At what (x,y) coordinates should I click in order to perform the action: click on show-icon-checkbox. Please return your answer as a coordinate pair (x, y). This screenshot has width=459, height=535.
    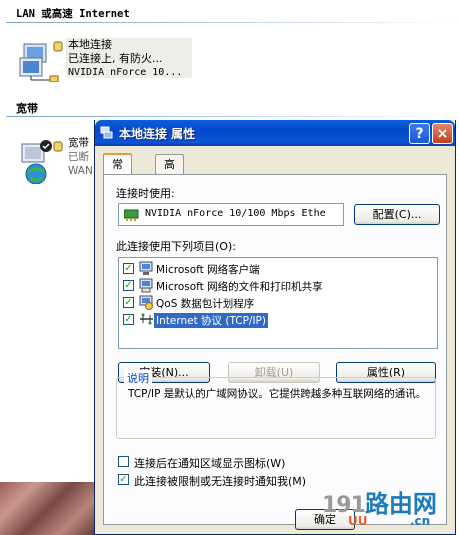
    Looking at the image, I should click on (123, 461).